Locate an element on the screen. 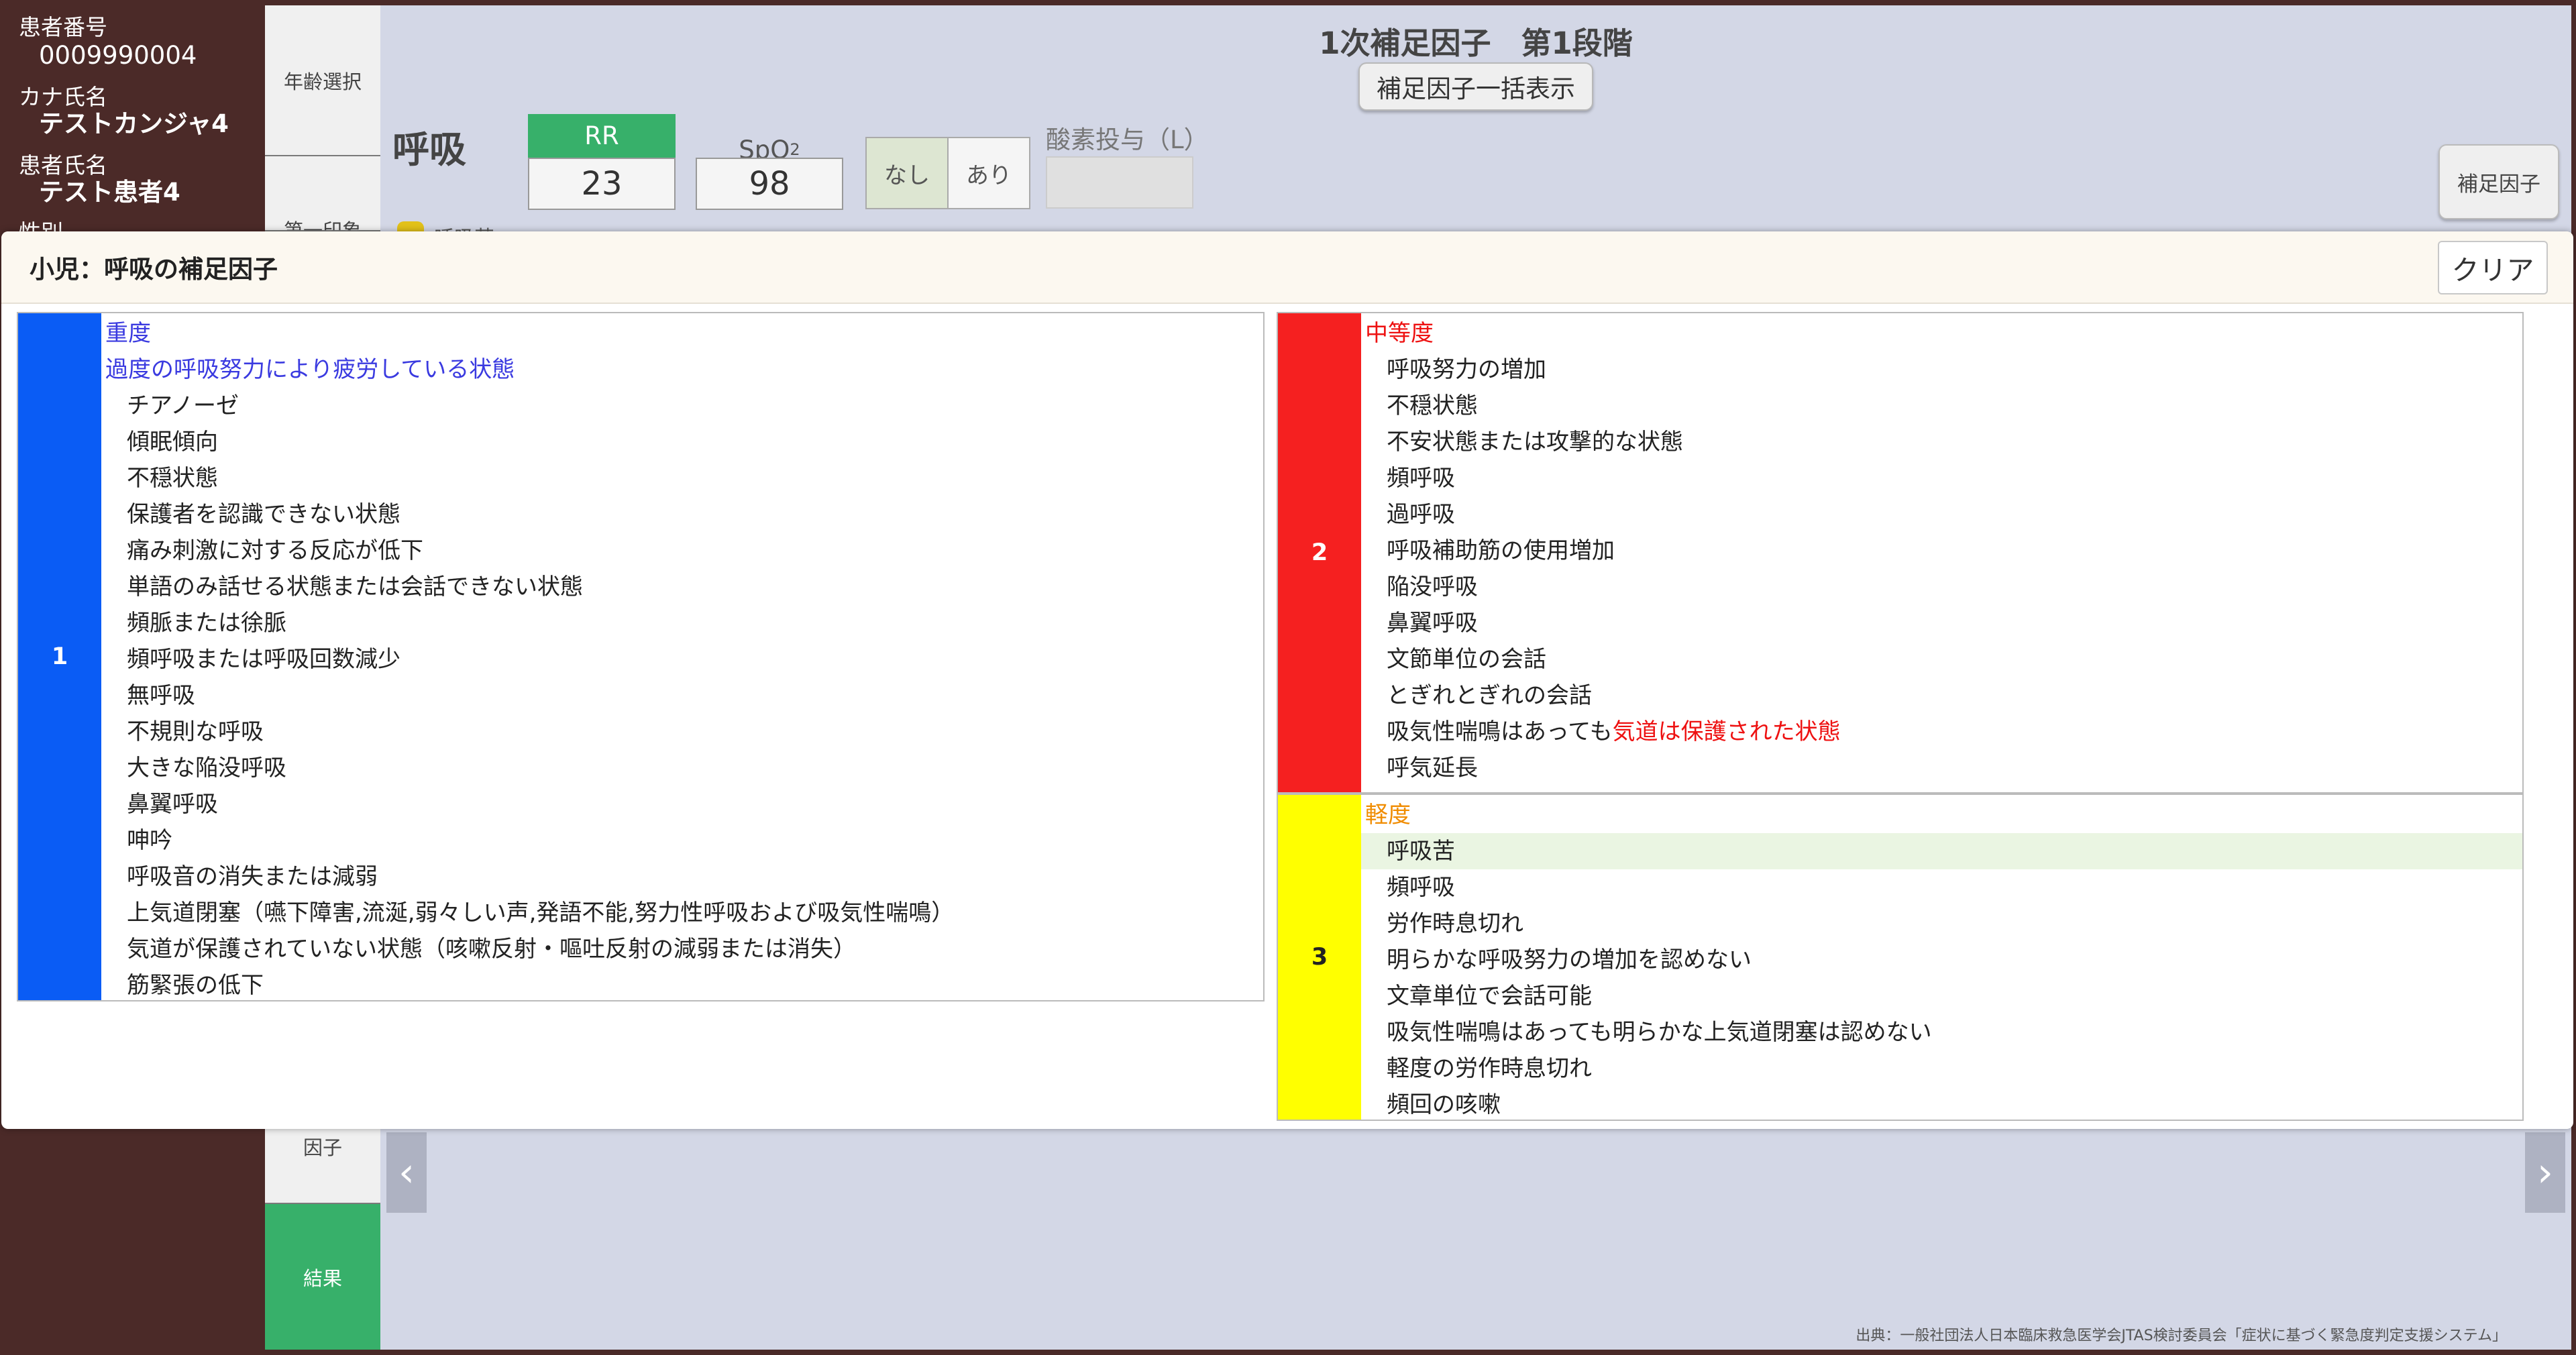  oxygen-dose-input is located at coordinates (1119, 182).